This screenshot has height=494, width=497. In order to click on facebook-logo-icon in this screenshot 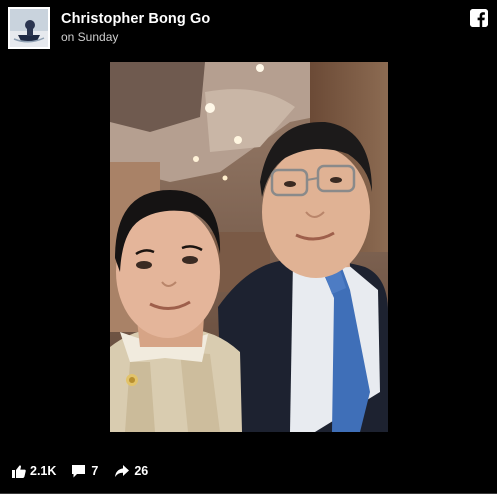, I will do `click(479, 18)`.